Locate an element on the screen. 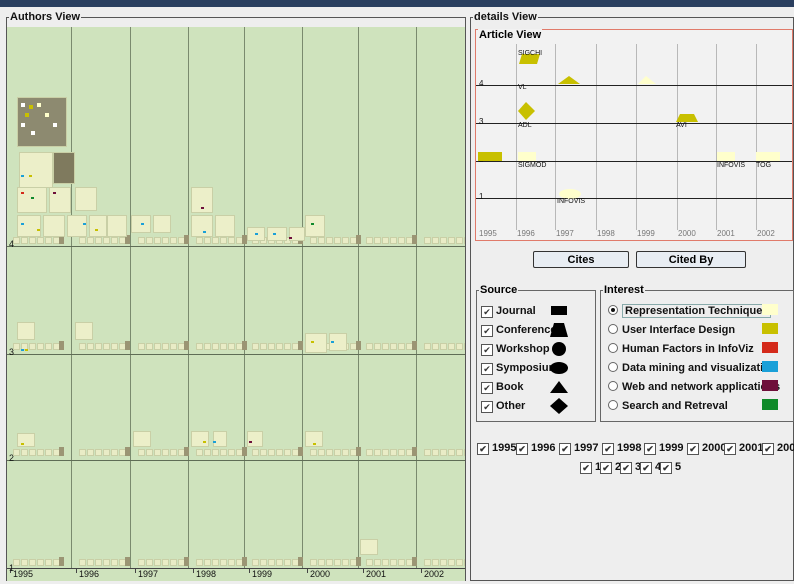 The image size is (794, 584). year-filter: ✔ 1995 is located at coordinates (496, 448).